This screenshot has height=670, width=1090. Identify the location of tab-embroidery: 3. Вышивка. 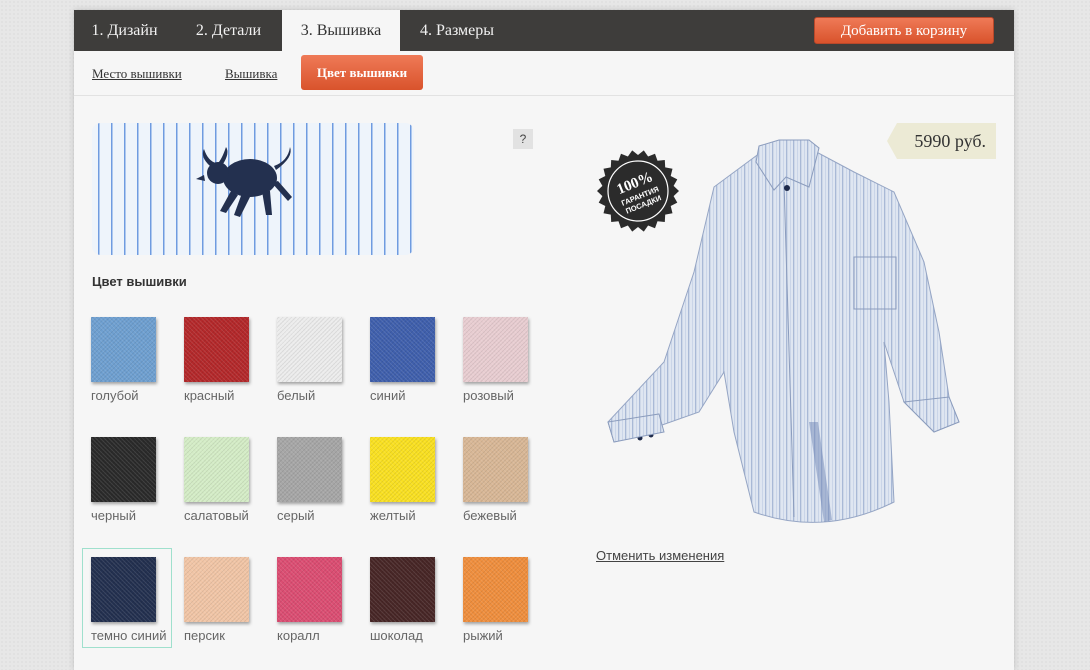
(341, 30).